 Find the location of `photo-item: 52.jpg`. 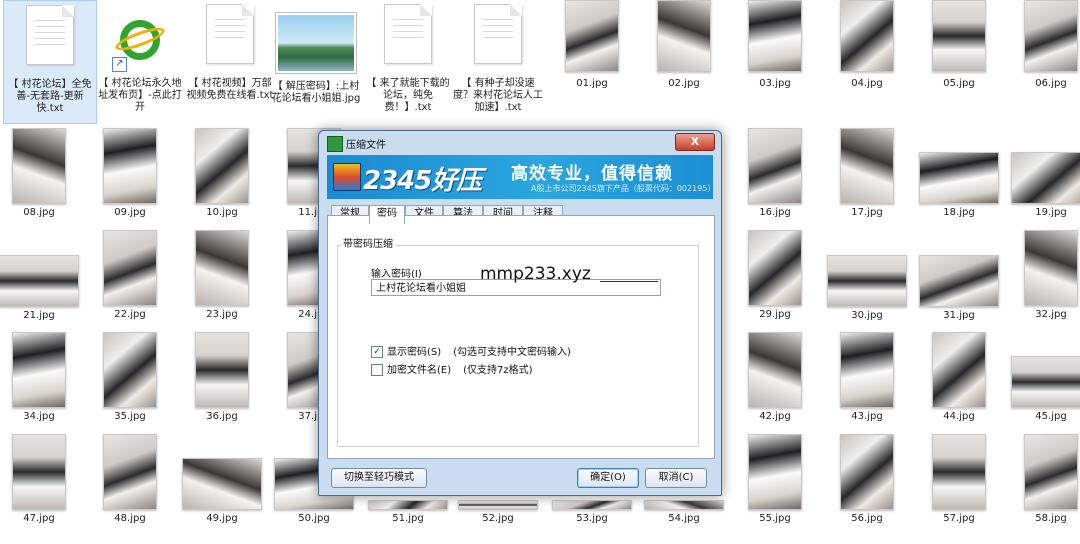

photo-item: 52.jpg is located at coordinates (498, 512).